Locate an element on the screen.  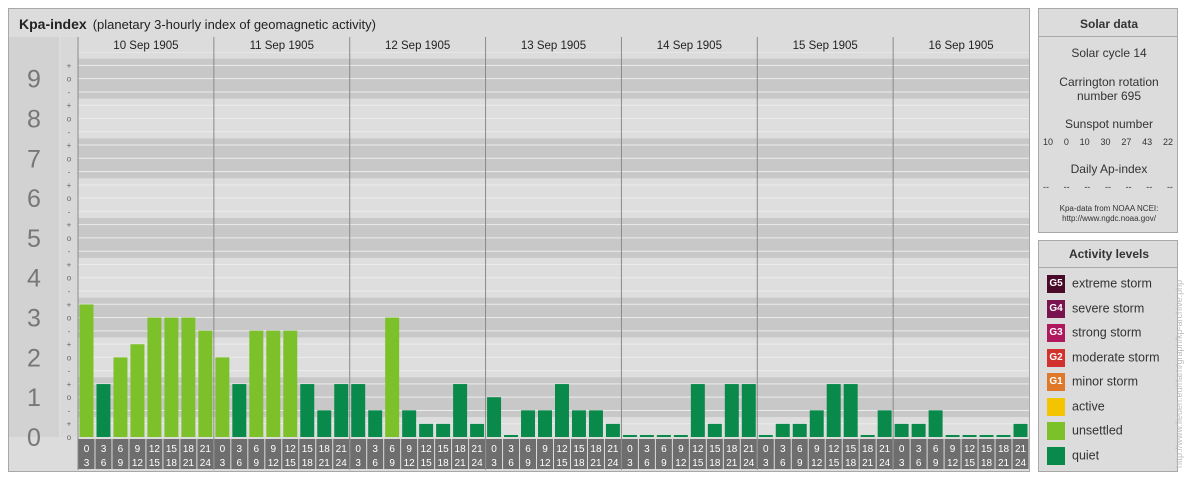
y-tick-label: 8 is located at coordinates (34, 119).